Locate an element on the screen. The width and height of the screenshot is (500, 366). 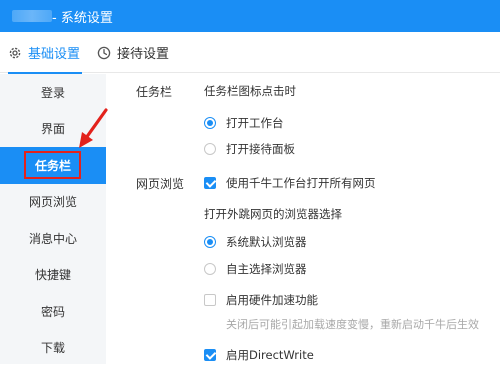
radio-custom-browser: 自主选择浏览器 is located at coordinates (255, 269).